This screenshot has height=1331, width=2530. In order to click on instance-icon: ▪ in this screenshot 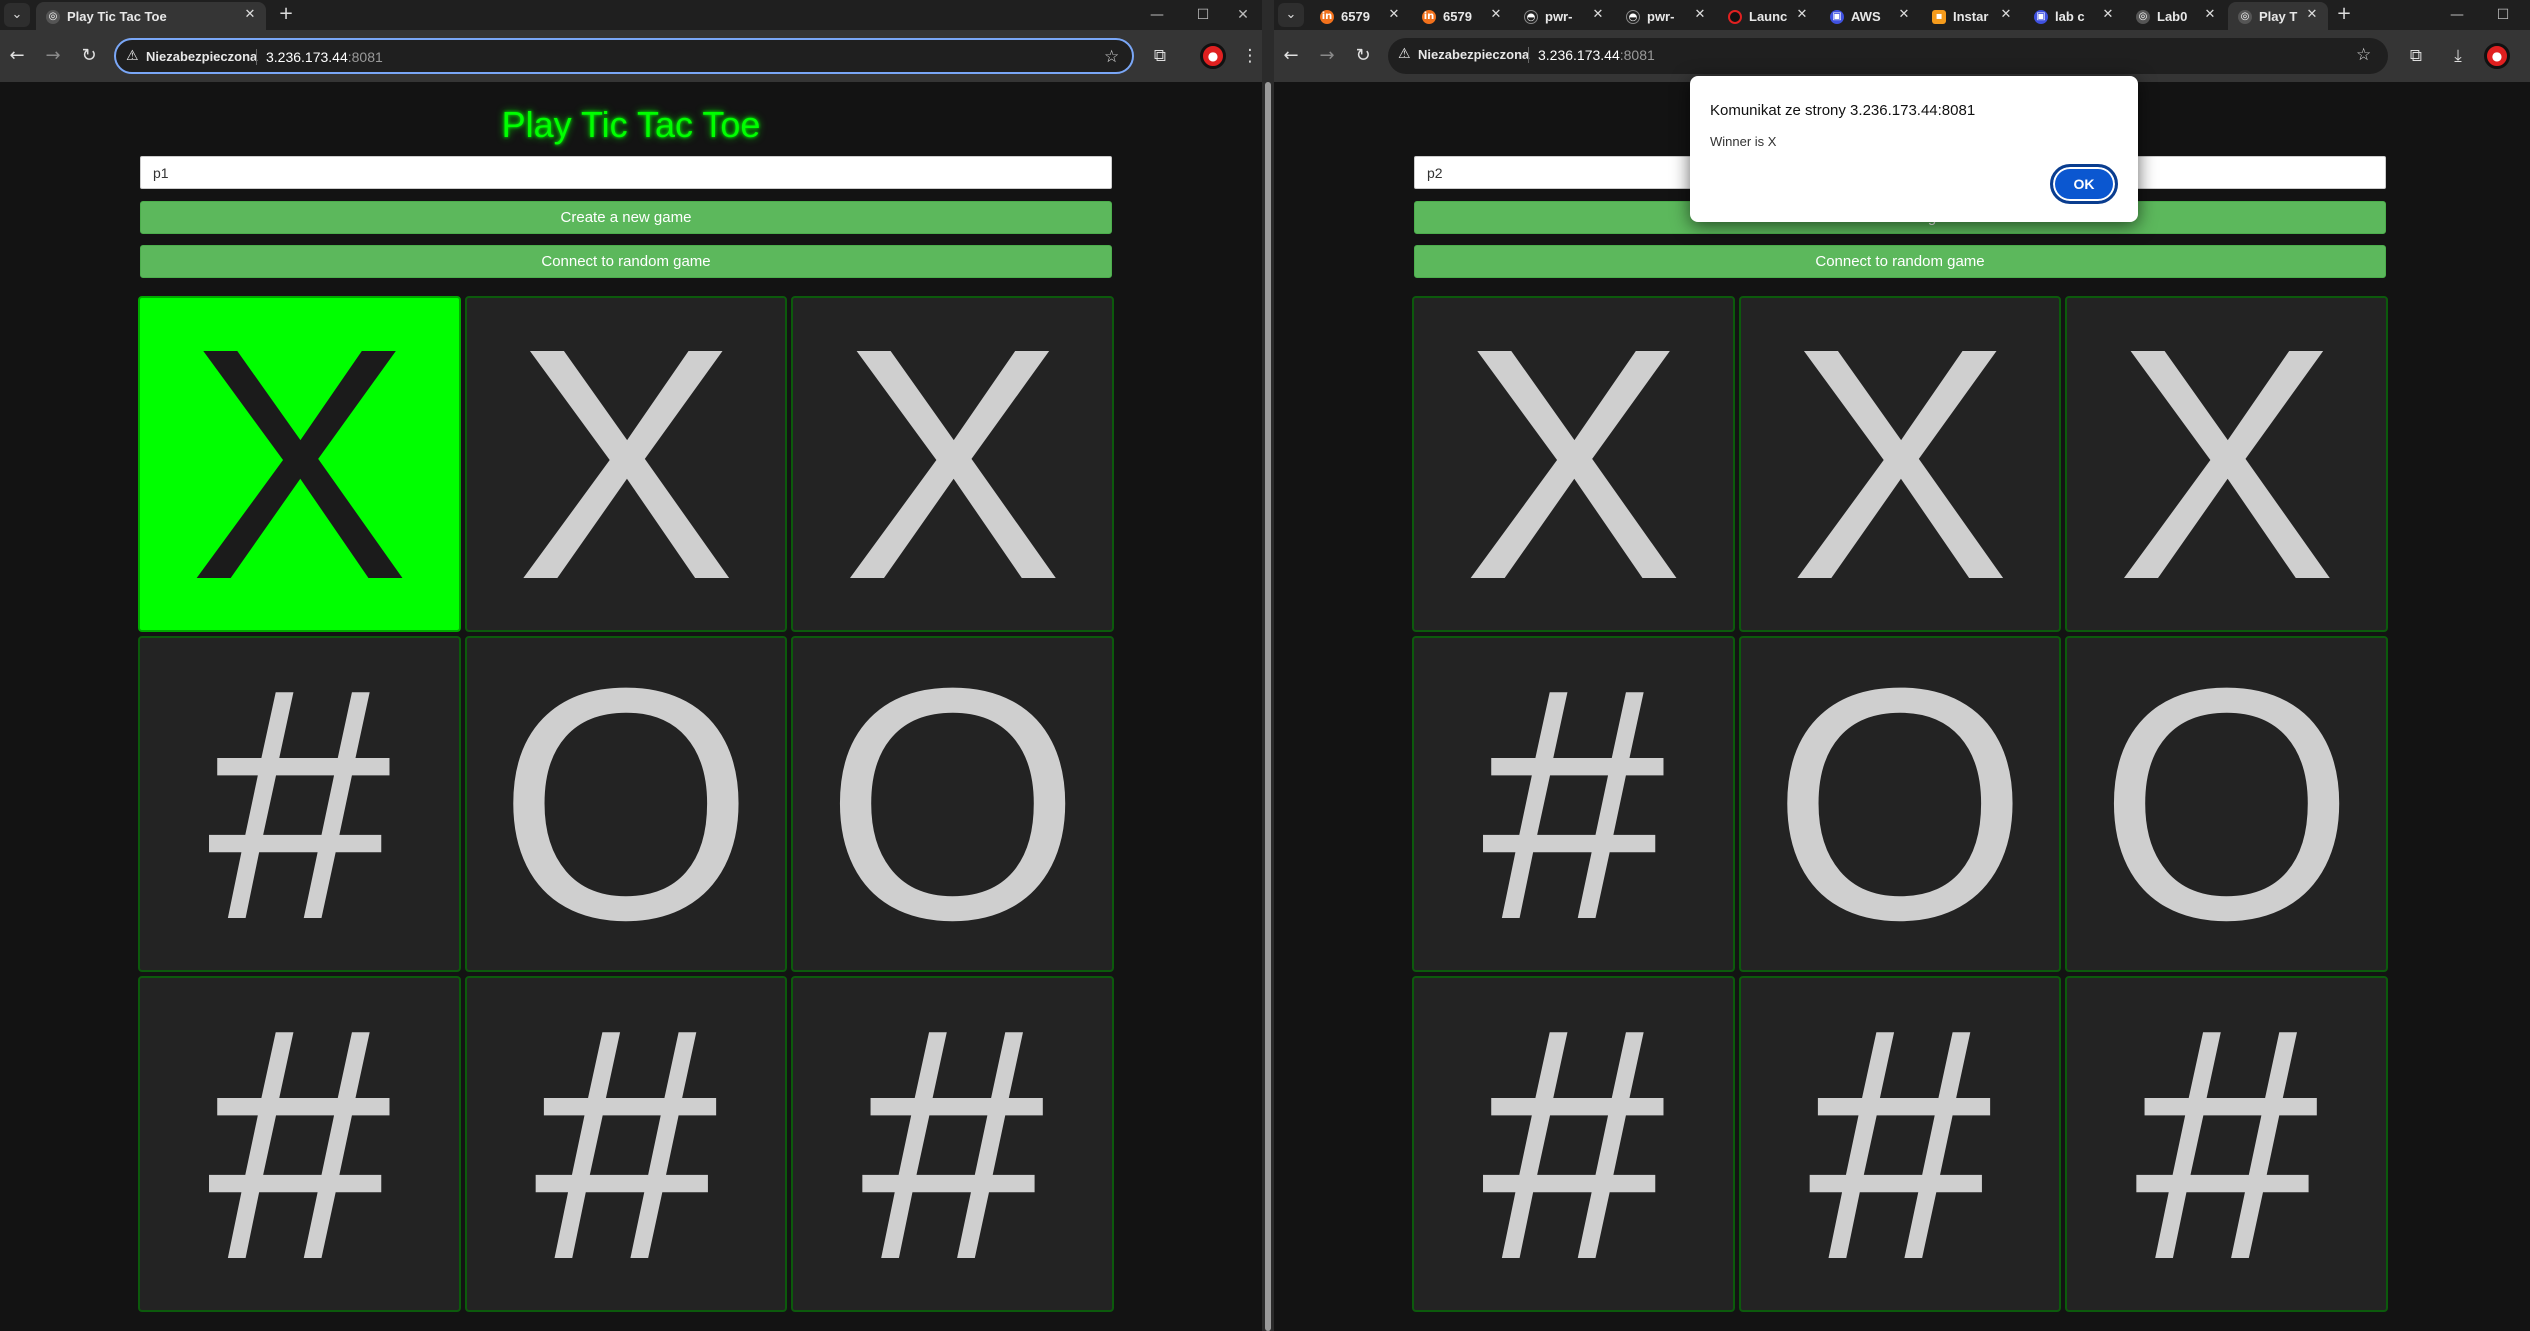, I will do `click(1939, 17)`.